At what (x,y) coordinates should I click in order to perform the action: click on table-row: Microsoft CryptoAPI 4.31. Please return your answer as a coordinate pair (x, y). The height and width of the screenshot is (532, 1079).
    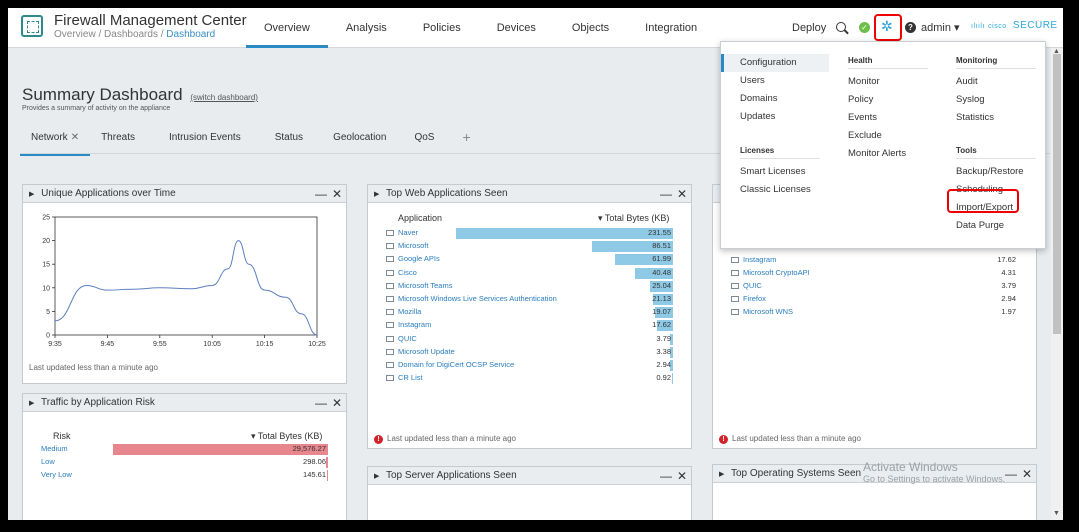
    Looking at the image, I should click on (874, 273).